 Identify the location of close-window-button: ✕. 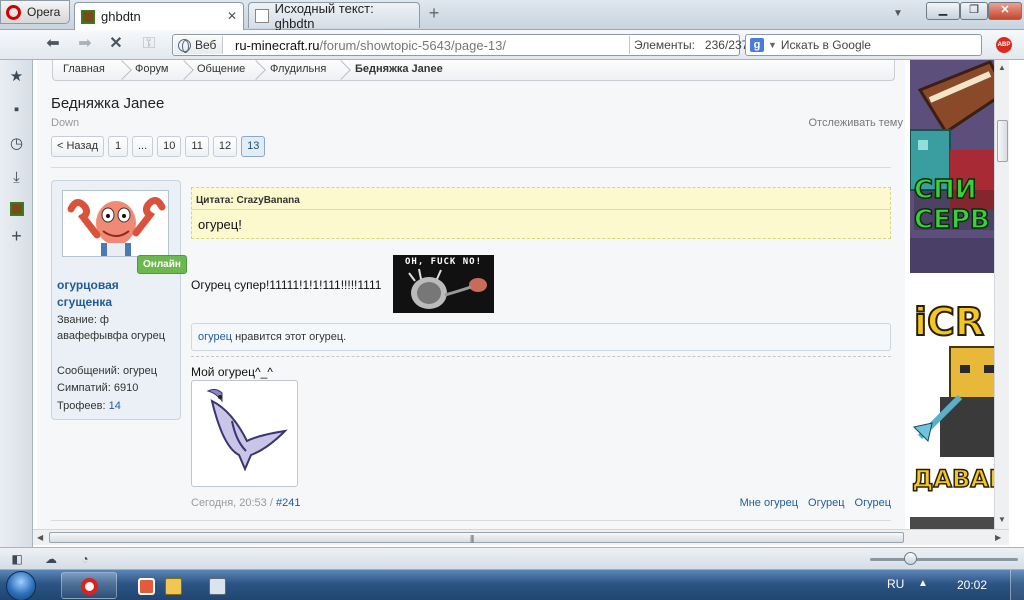
(1005, 11).